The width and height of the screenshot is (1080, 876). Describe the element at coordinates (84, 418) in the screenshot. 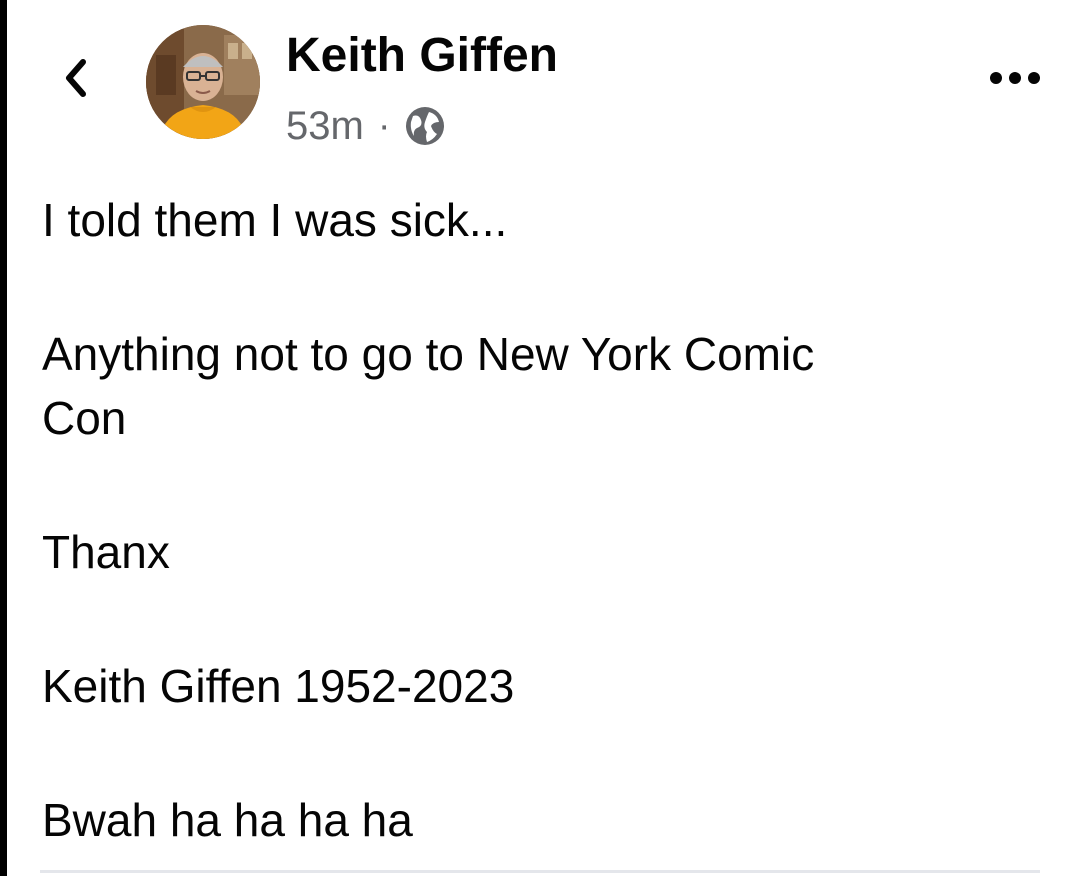

I see `post-text-line: Con` at that location.